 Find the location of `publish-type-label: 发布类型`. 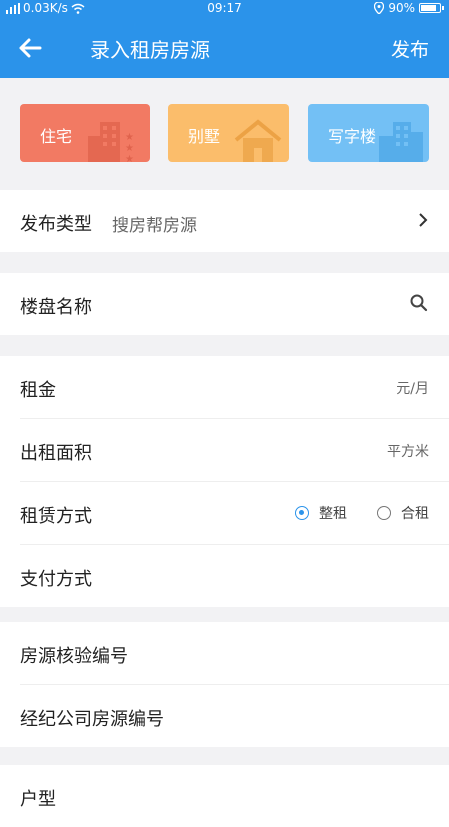

publish-type-label: 发布类型 is located at coordinates (56, 224).